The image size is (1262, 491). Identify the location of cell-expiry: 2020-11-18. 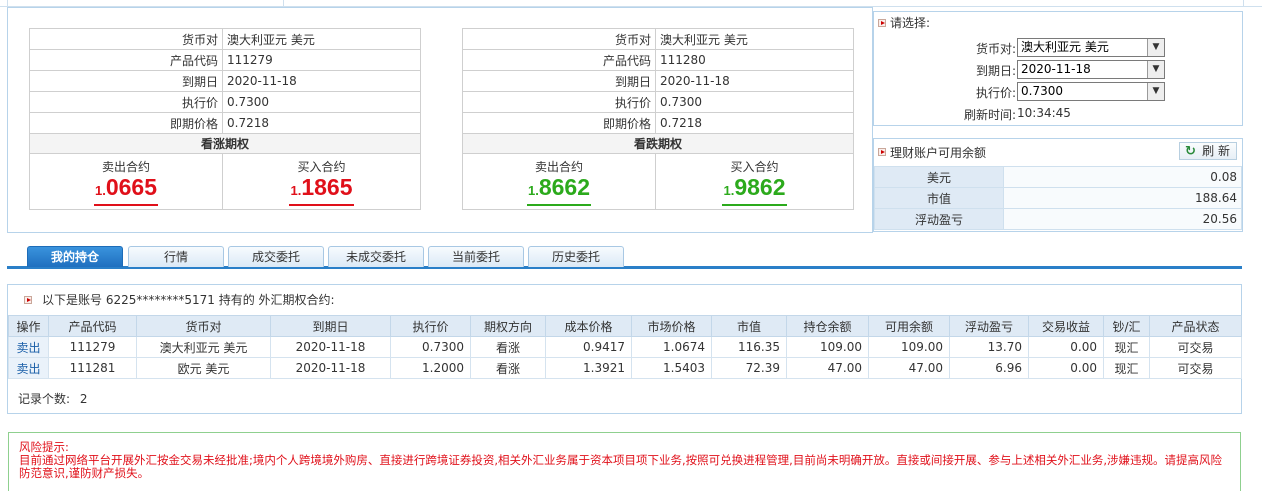
(330, 368).